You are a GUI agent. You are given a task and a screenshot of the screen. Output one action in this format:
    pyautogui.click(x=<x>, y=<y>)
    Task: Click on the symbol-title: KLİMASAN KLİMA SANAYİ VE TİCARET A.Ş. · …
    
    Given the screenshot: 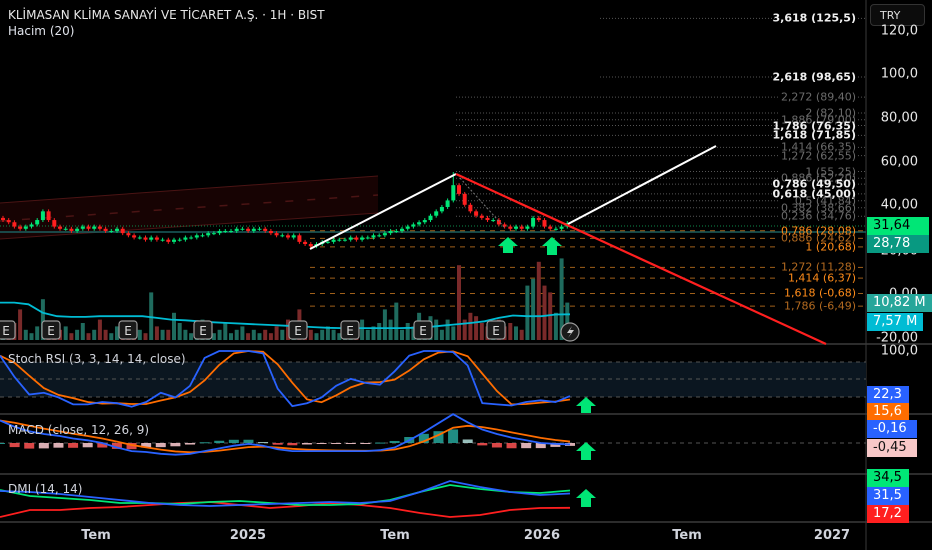 What is the action you would take?
    pyautogui.click(x=166, y=15)
    